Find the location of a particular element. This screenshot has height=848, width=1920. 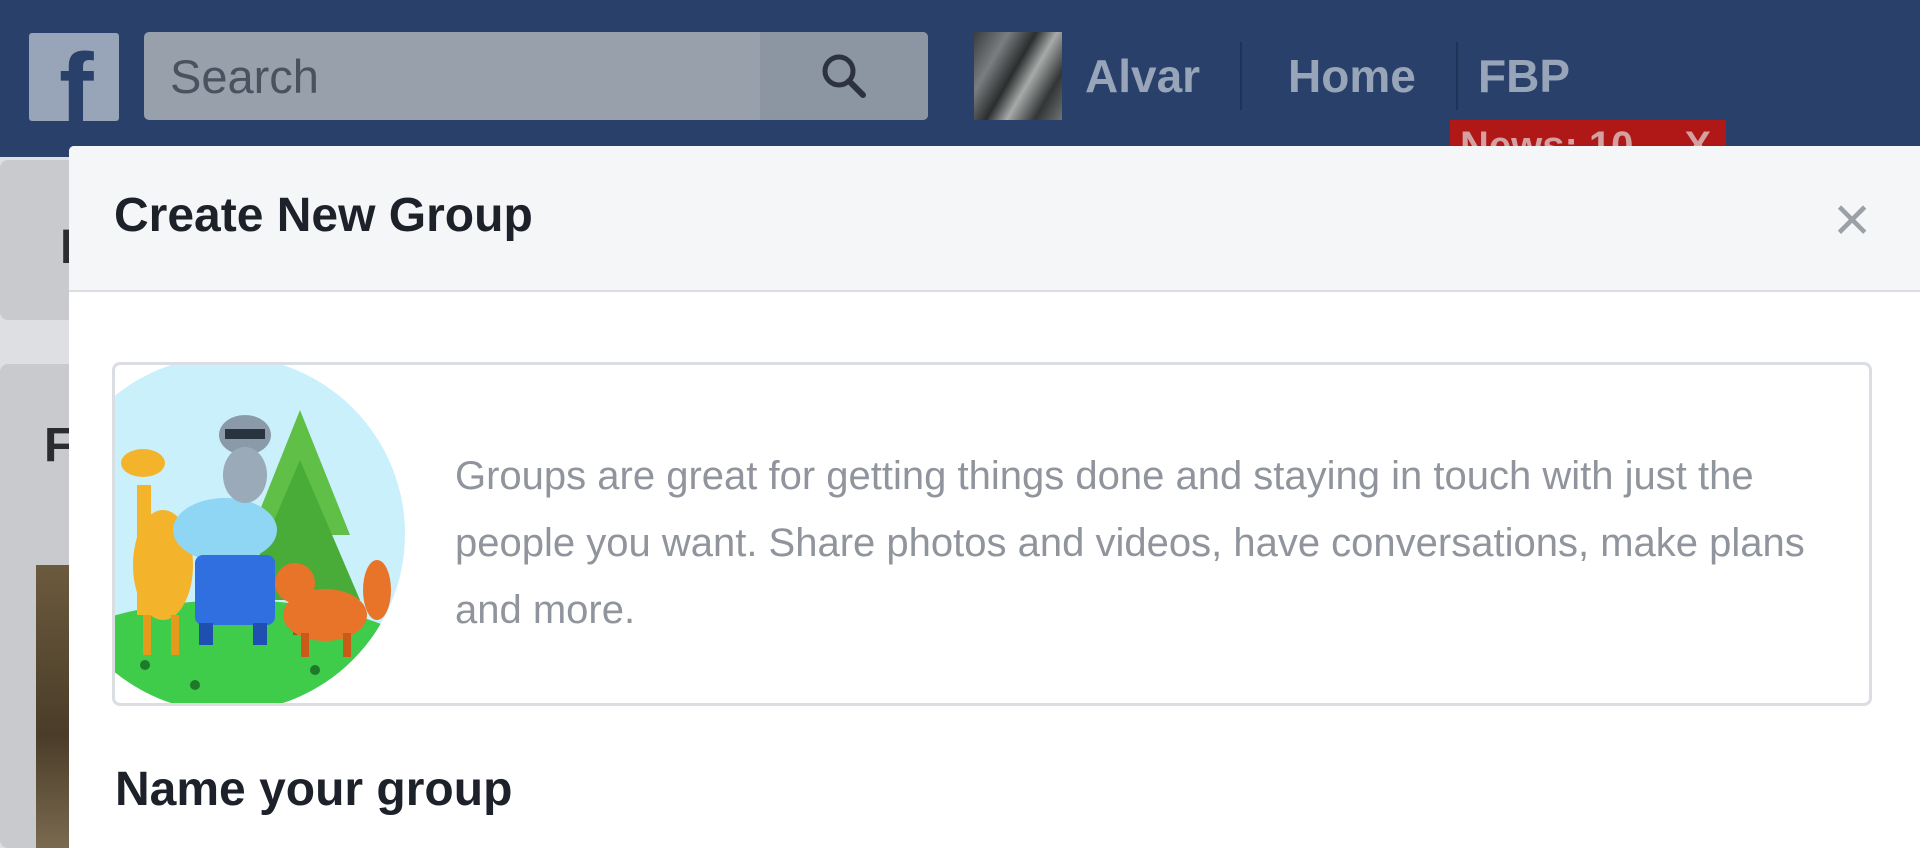

dialog-title: Create New Group is located at coordinates (323, 215).